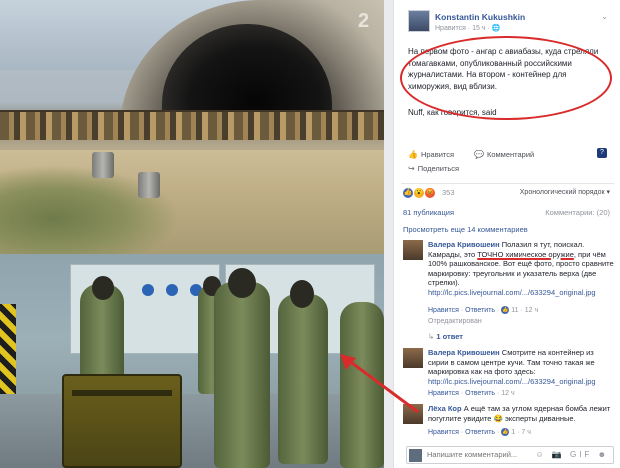  What do you see at coordinates (408, 193) in the screenshot?
I see `like-reaction-icon: 👍` at bounding box center [408, 193].